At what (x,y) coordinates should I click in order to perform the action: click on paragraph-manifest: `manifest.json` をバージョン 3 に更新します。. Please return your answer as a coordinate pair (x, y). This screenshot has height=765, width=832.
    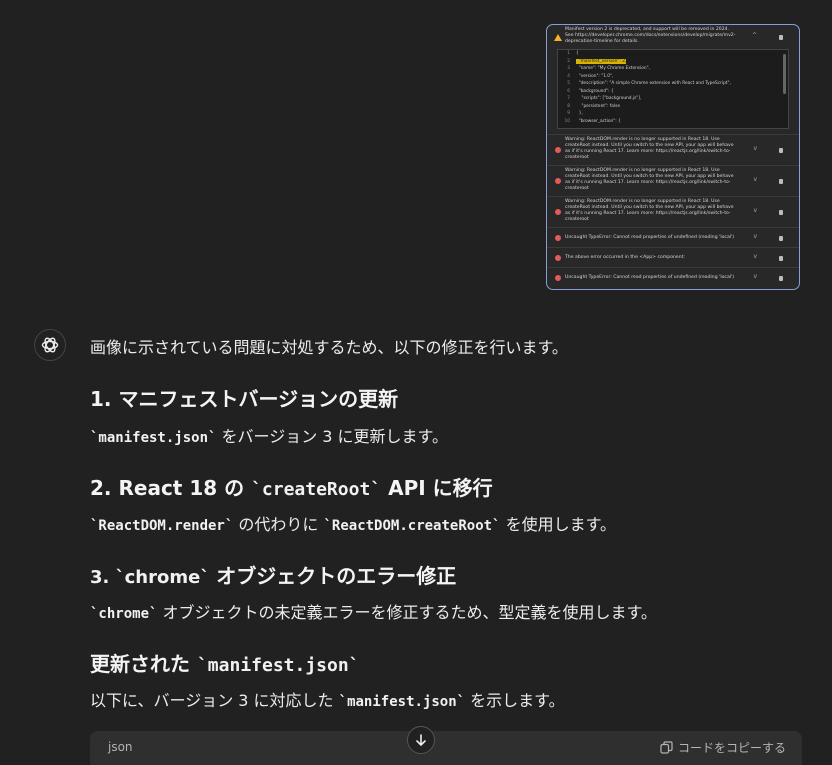
    Looking at the image, I should click on (269, 436).